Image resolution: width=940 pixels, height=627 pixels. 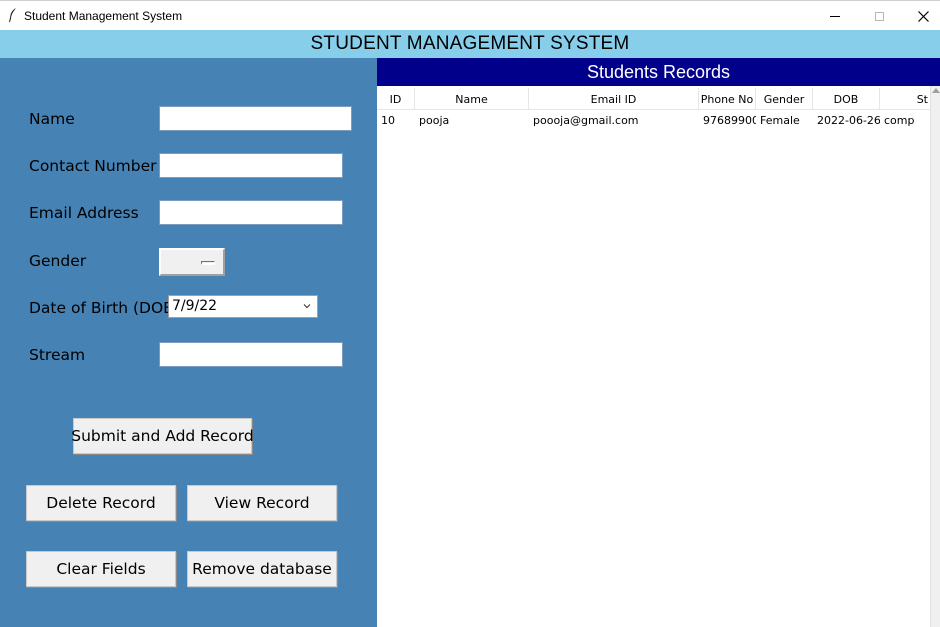 What do you see at coordinates (923, 16) in the screenshot?
I see `close-icon` at bounding box center [923, 16].